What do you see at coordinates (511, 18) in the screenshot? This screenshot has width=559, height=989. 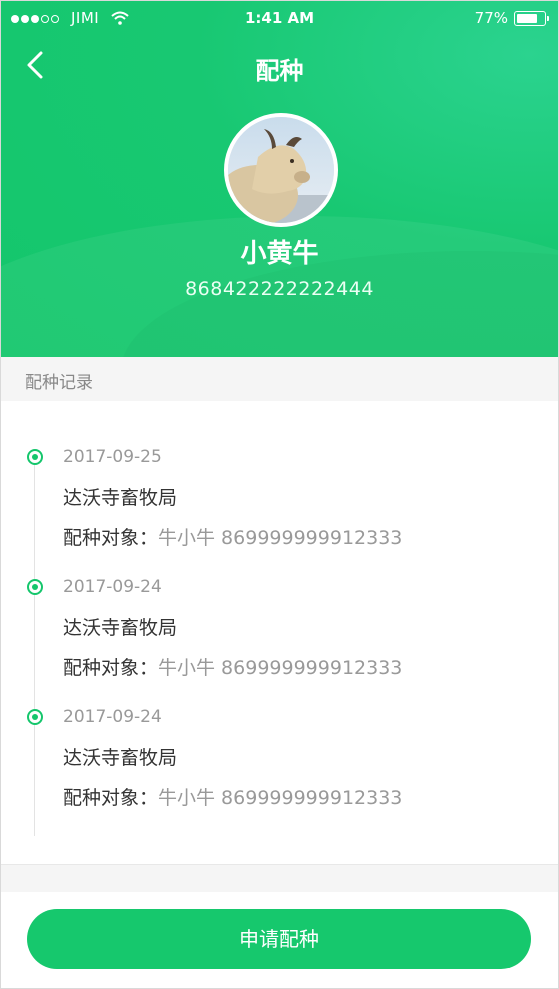 I see `status-right: 77%` at bounding box center [511, 18].